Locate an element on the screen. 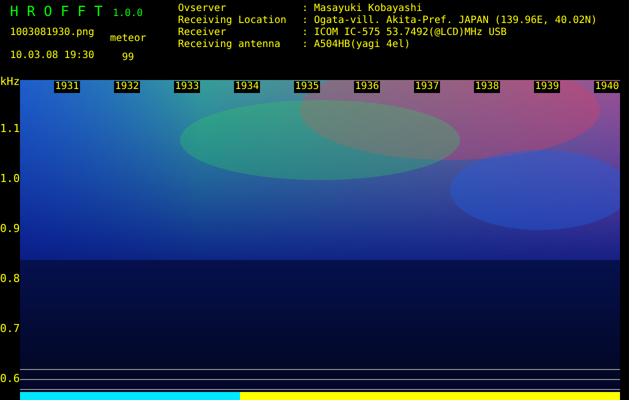 This screenshot has height=400, width=629. app-title: H R O F F T is located at coordinates (56, 12).